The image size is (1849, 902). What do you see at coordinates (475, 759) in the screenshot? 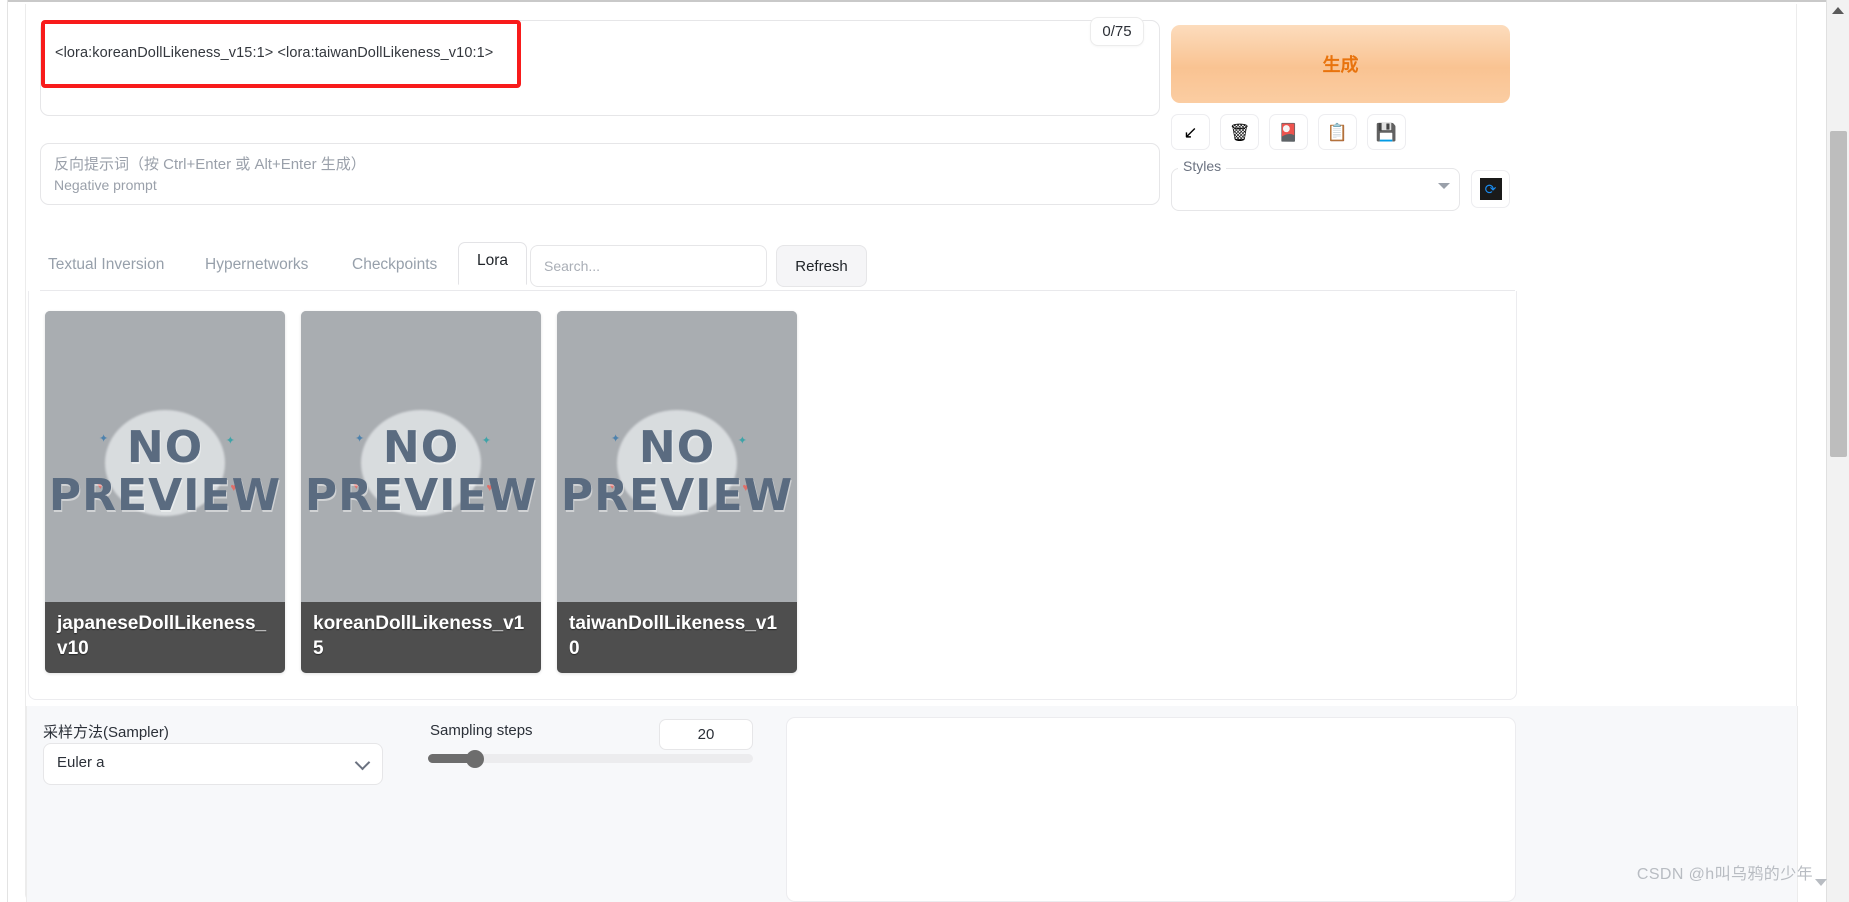
I see `slider-thumb` at bounding box center [475, 759].